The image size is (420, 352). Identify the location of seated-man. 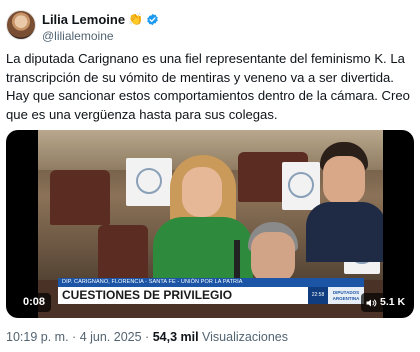
(344, 202).